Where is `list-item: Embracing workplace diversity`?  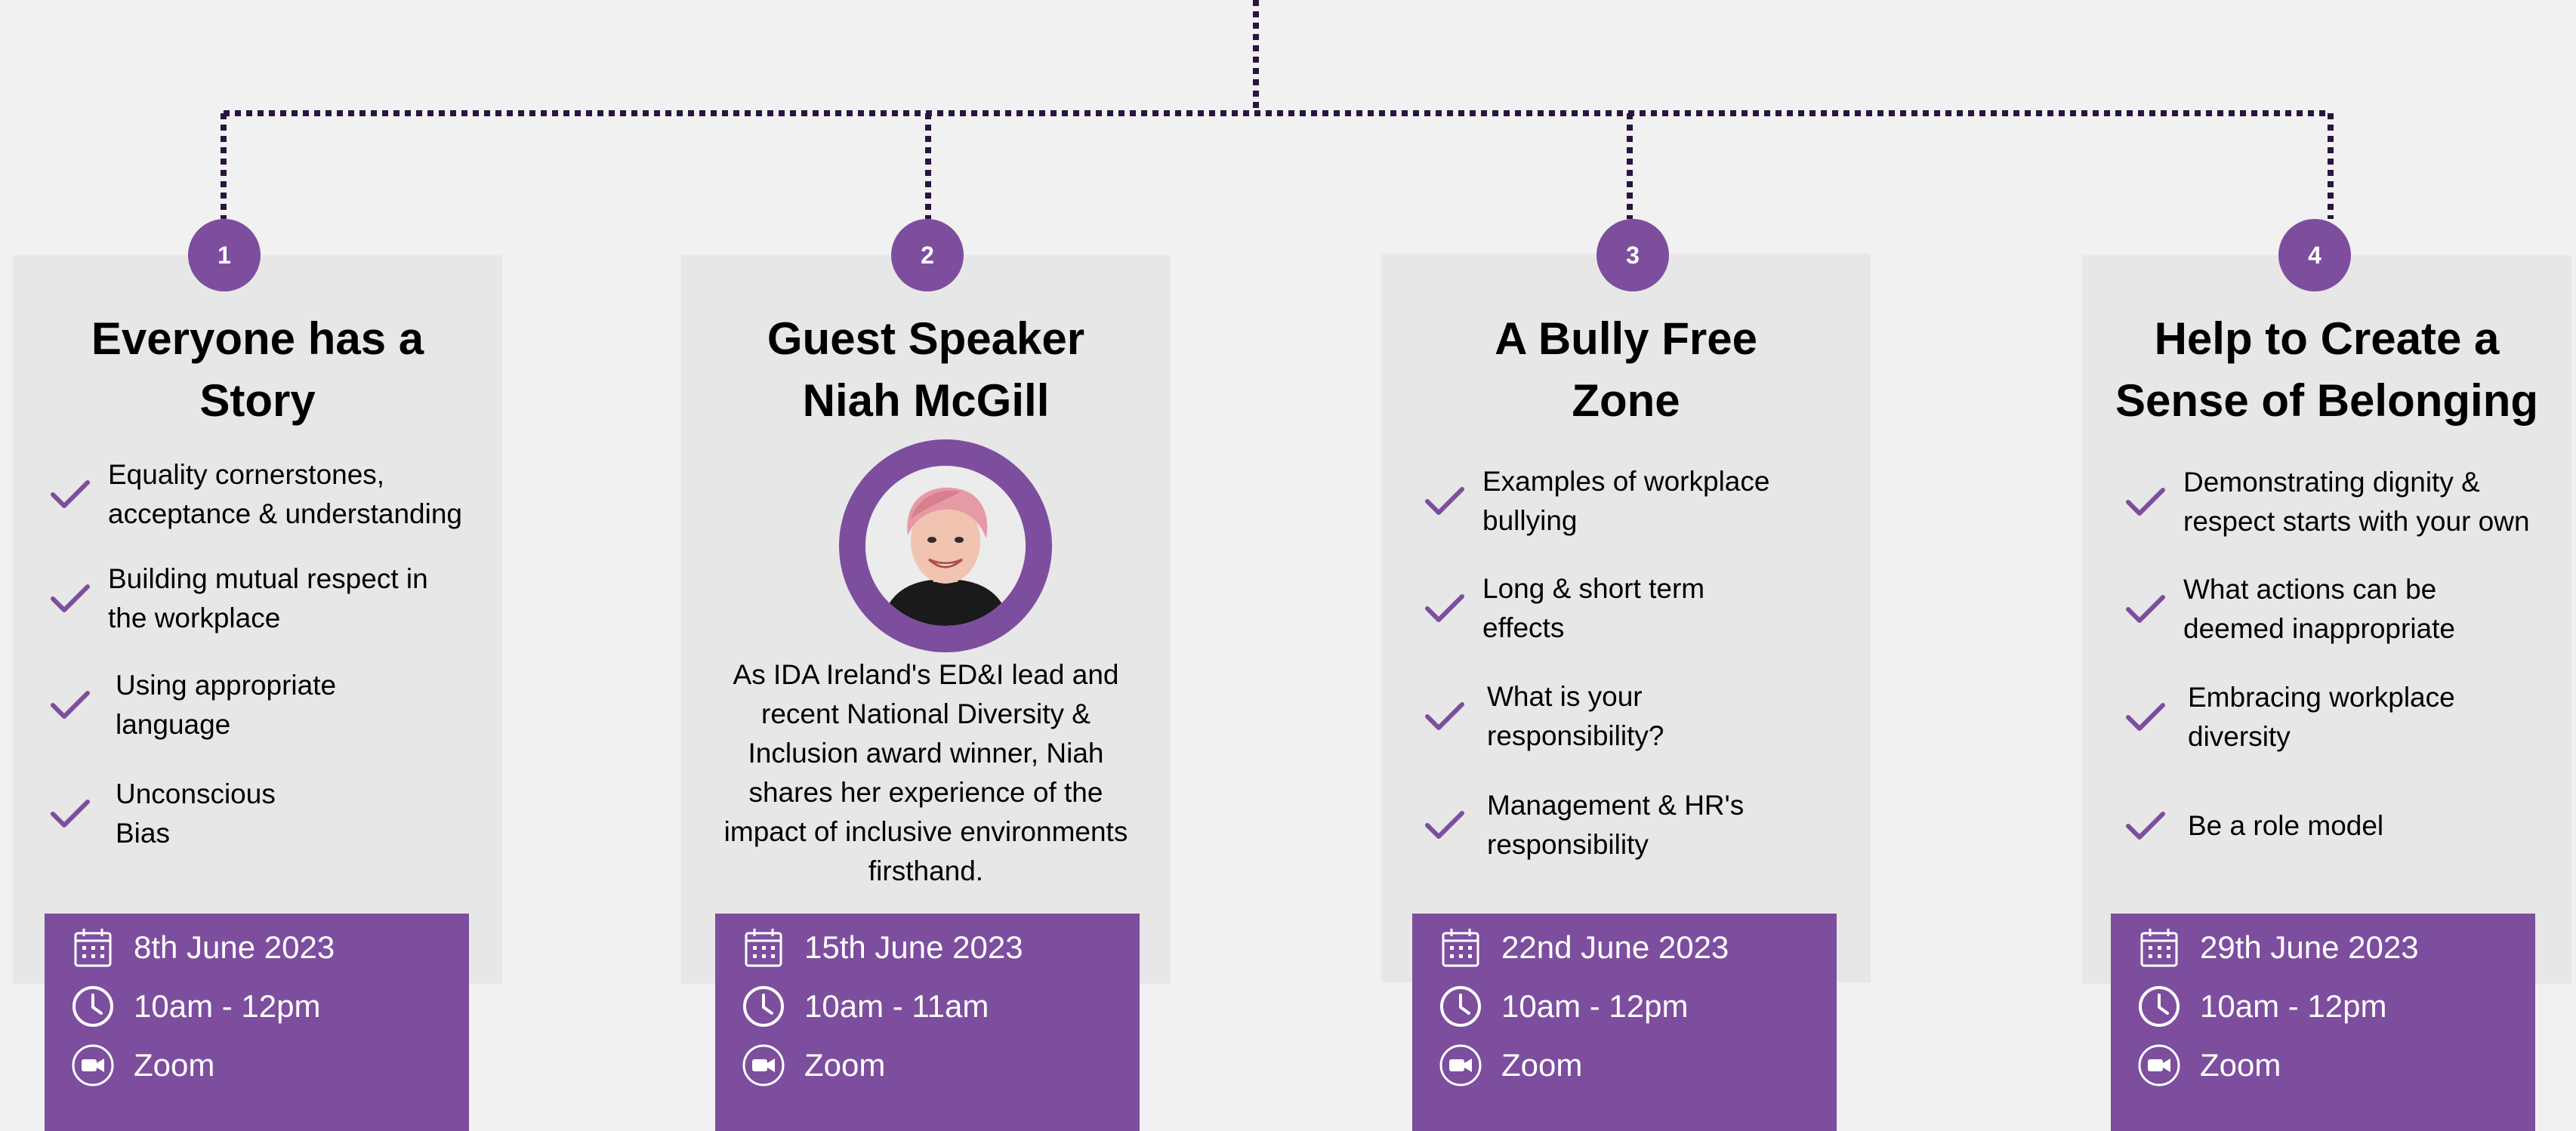
list-item: Embracing workplace diversity is located at coordinates (2348, 717).